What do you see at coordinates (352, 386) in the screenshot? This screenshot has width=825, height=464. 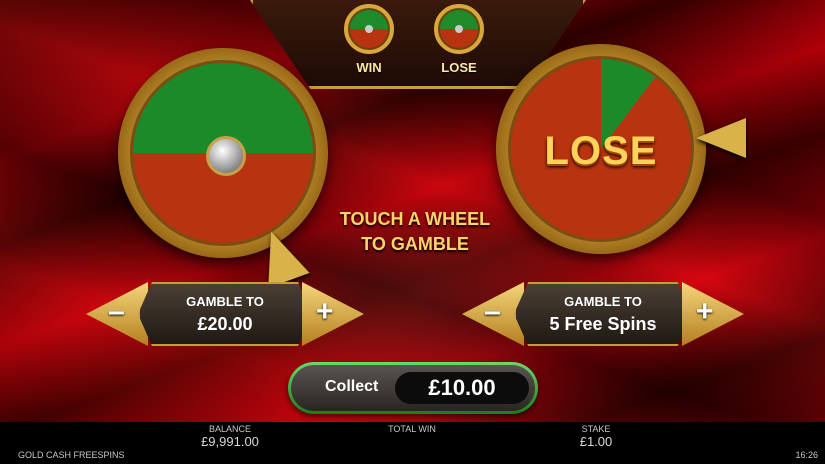 I see `collect-label: Collect` at bounding box center [352, 386].